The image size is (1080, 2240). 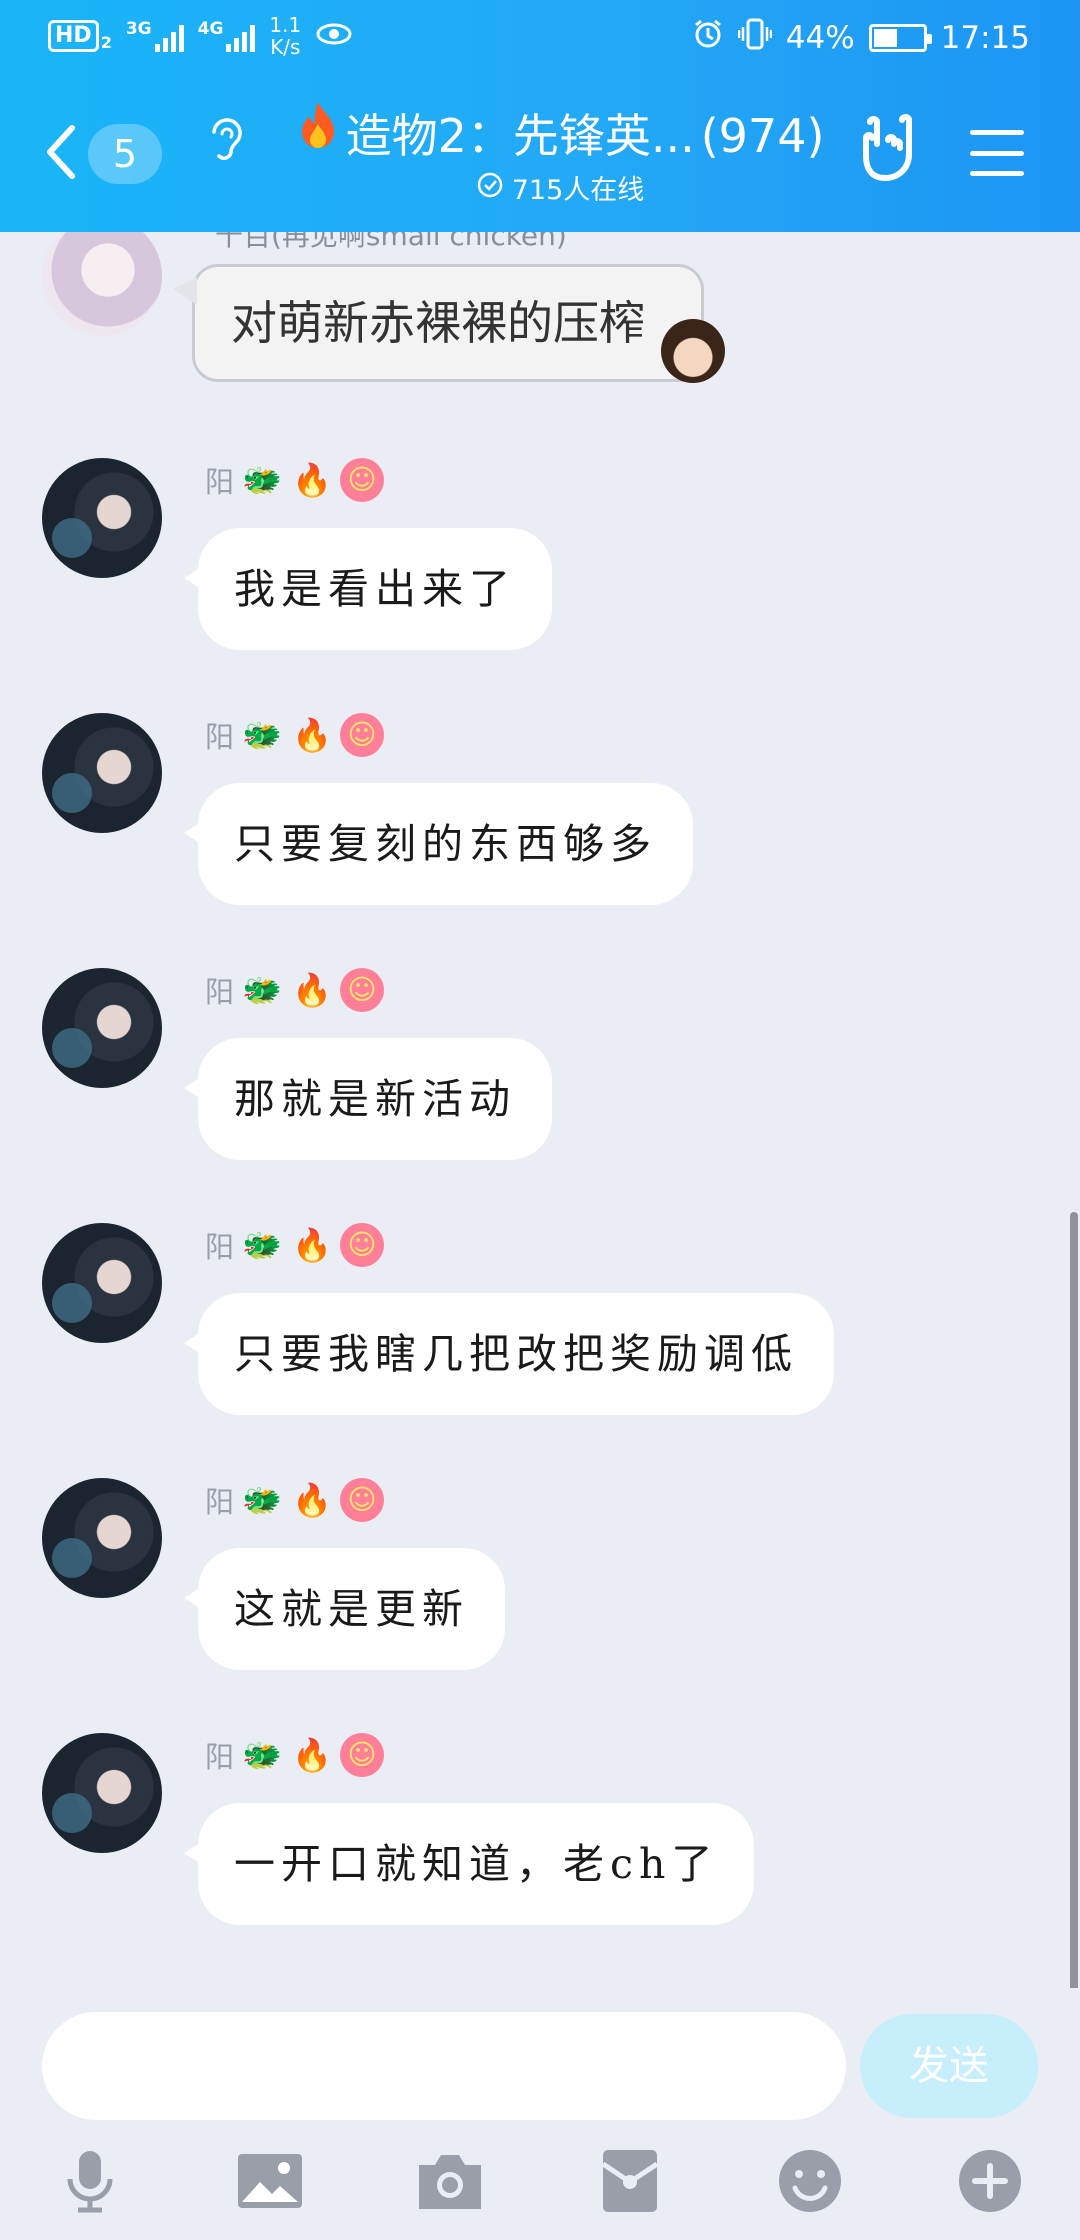 What do you see at coordinates (391, 242) in the screenshot?
I see `sender-name: 千百(再见啊small chicken)` at bounding box center [391, 242].